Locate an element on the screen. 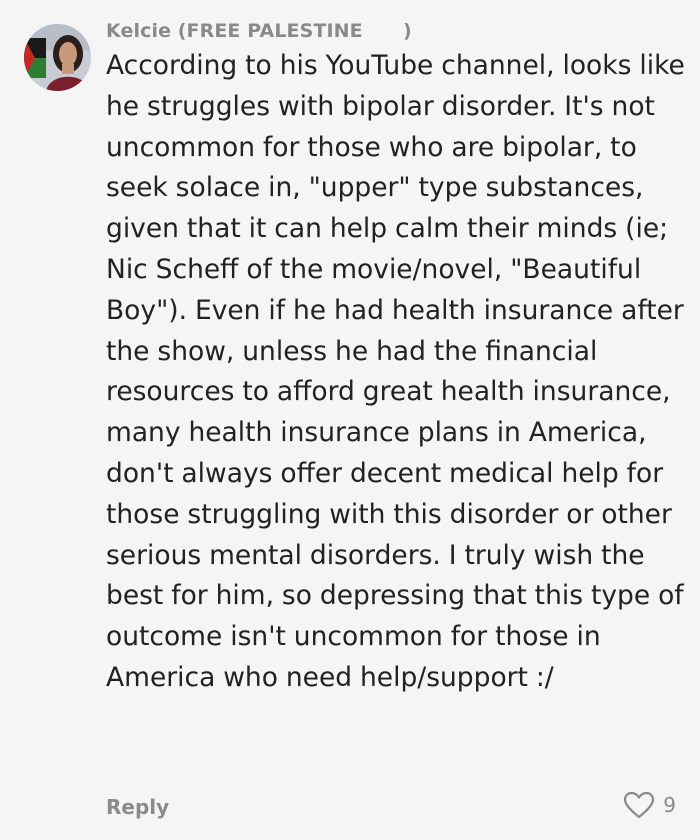 Image resolution: width=700 pixels, height=840 pixels. reply-button: Reply is located at coordinates (137, 807).